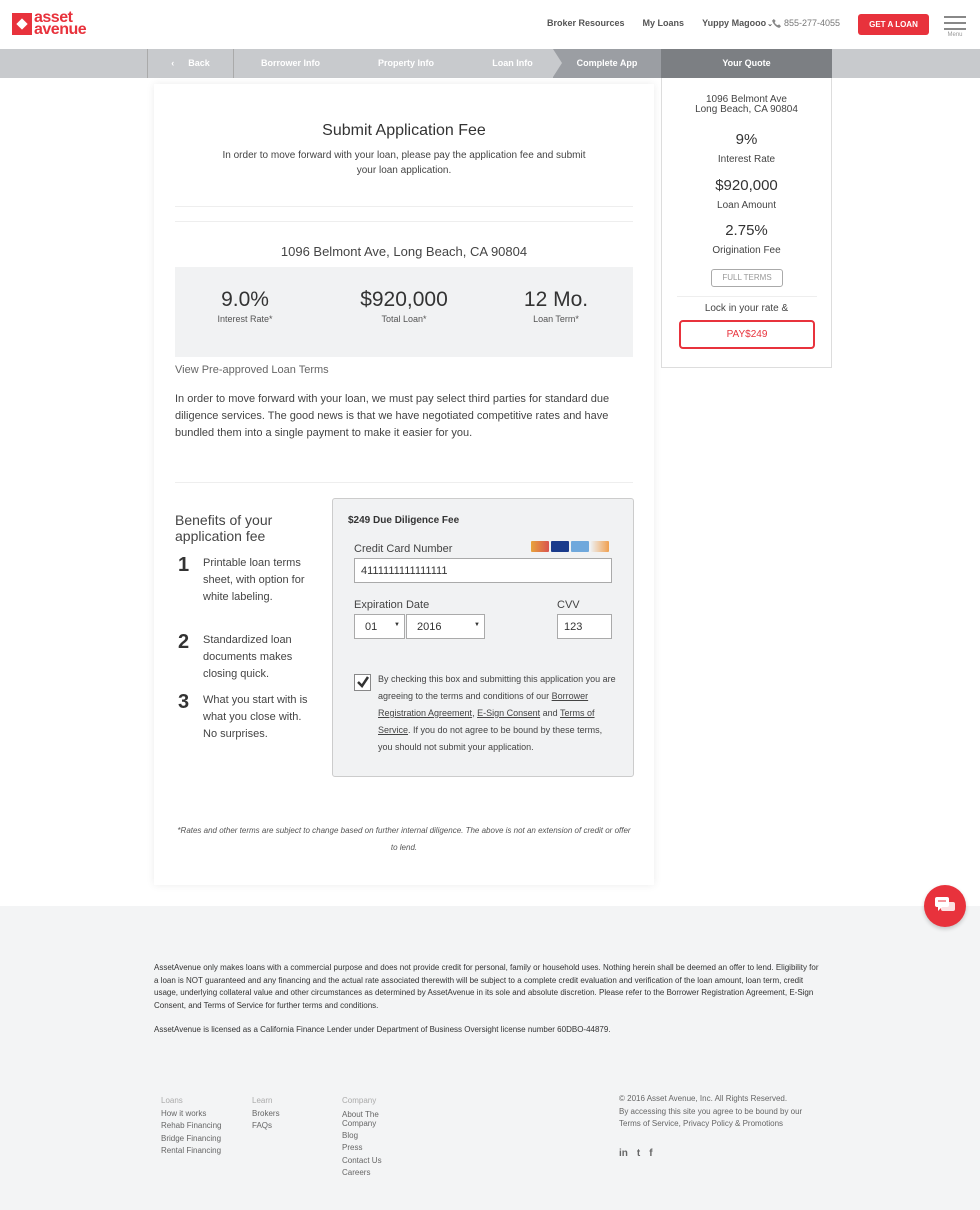 Image resolution: width=980 pixels, height=1210 pixels. I want to click on quote-label: Origination Fee, so click(746, 250).